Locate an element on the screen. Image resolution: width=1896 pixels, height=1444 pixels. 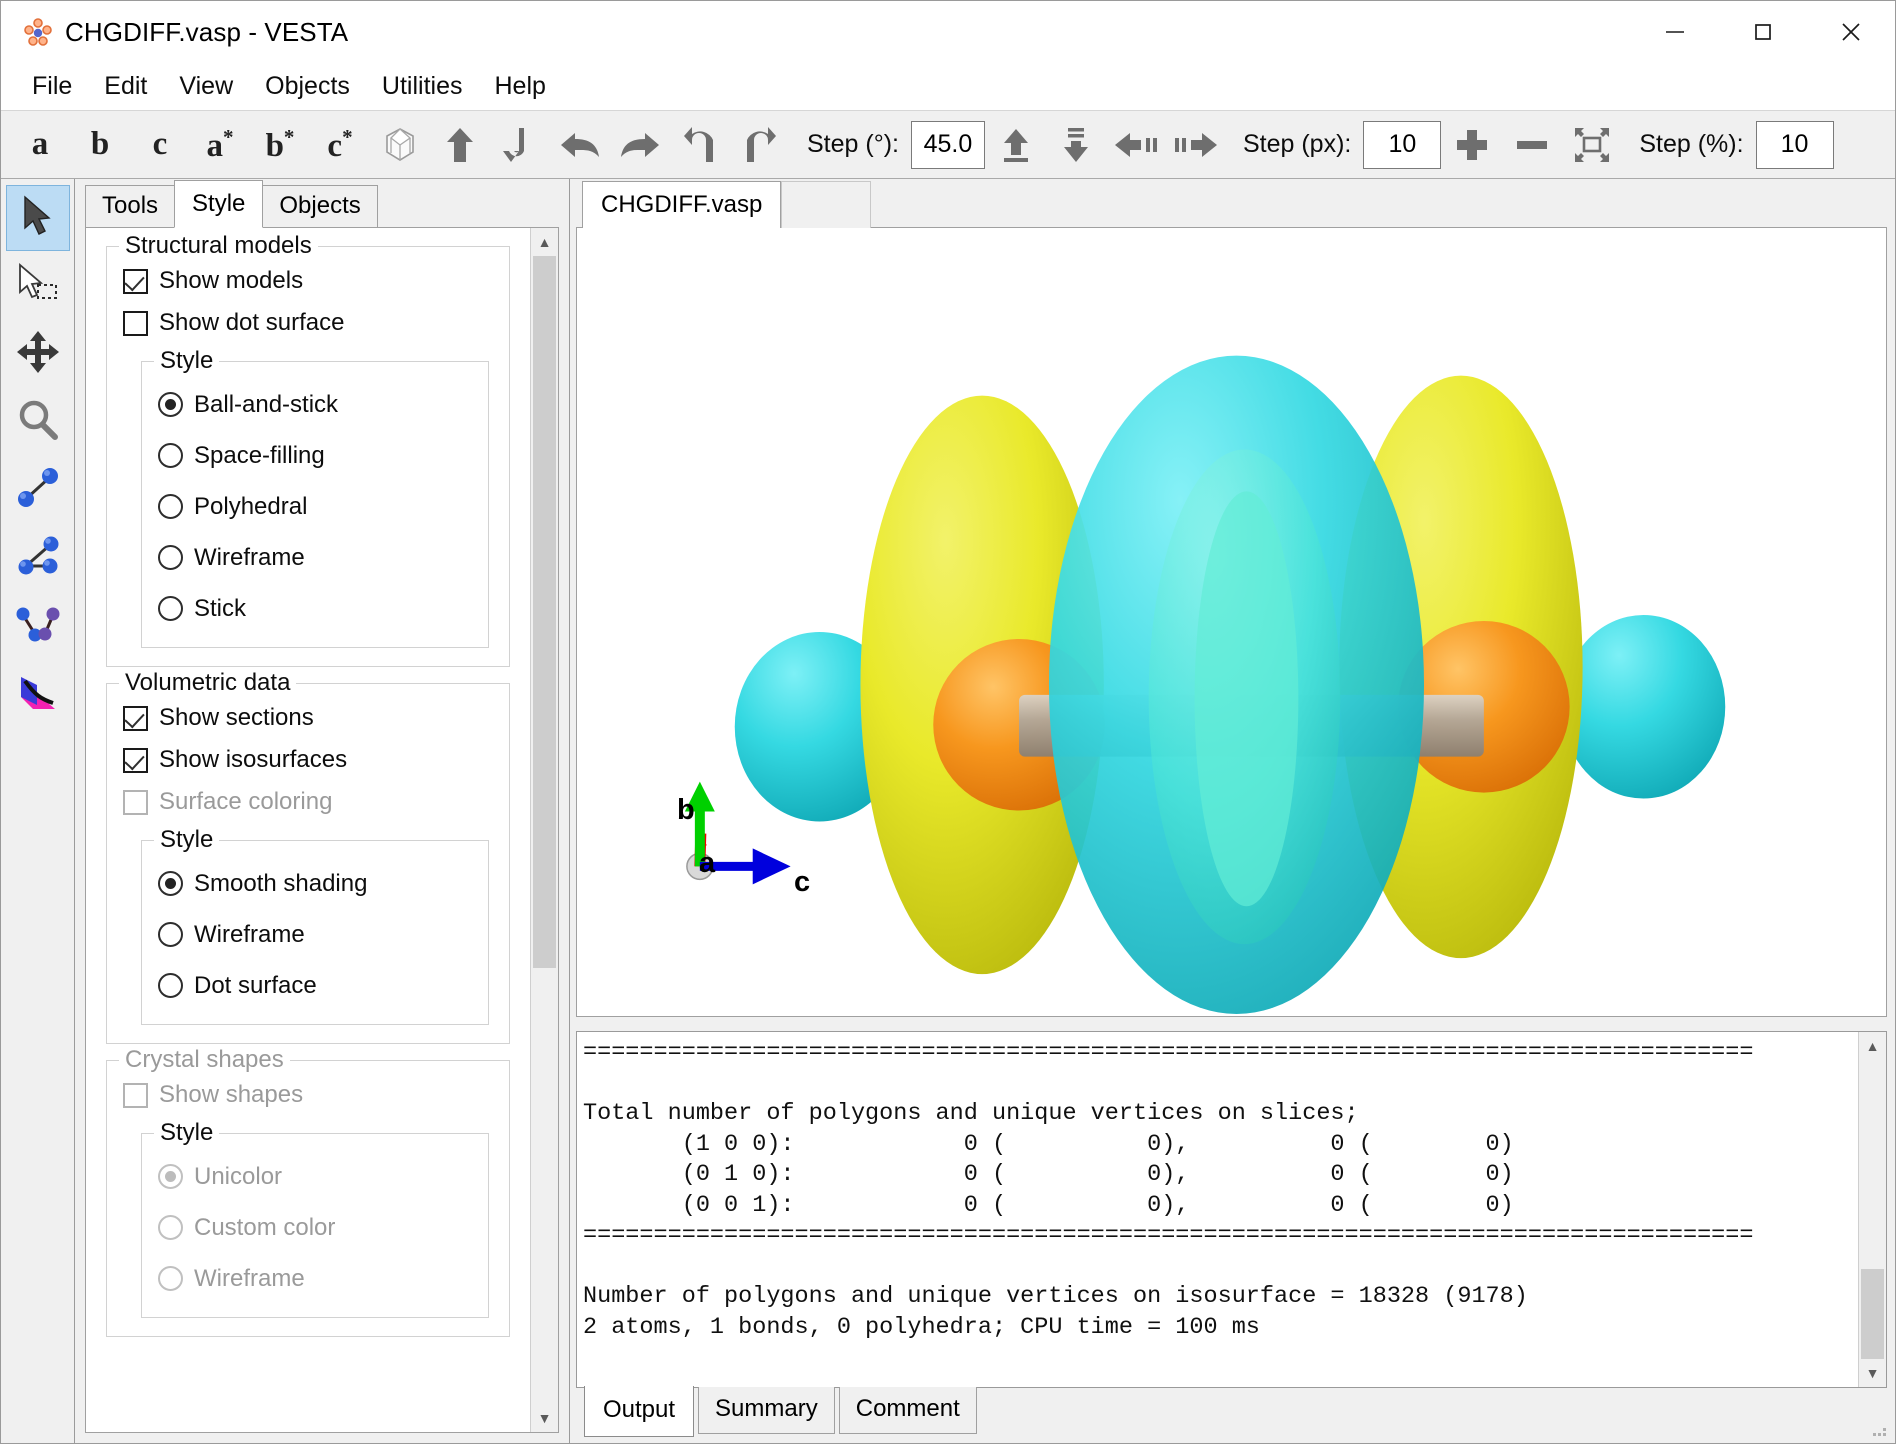
step-pixels-input is located at coordinates (1402, 144).